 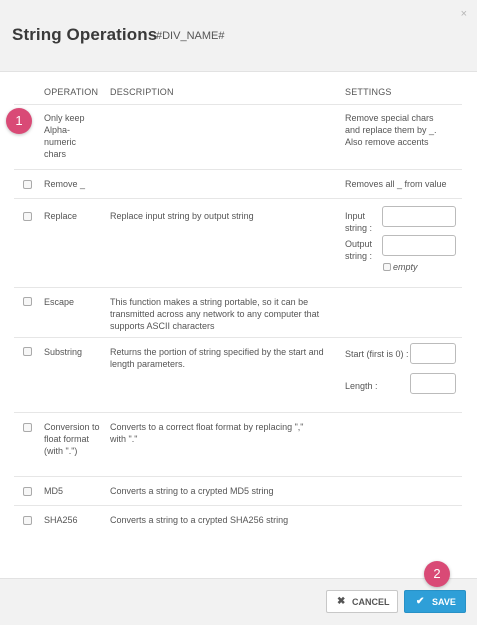 What do you see at coordinates (387, 267) in the screenshot?
I see `empty-checkbox` at bounding box center [387, 267].